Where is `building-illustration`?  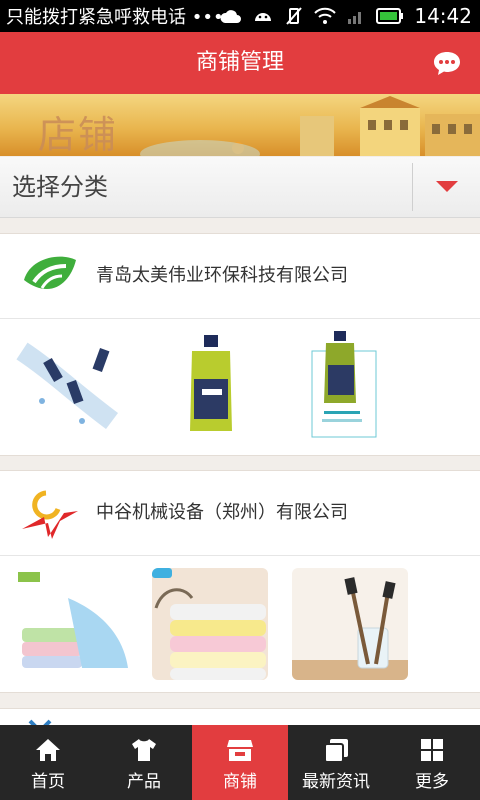
building-illustration is located at coordinates (310, 126).